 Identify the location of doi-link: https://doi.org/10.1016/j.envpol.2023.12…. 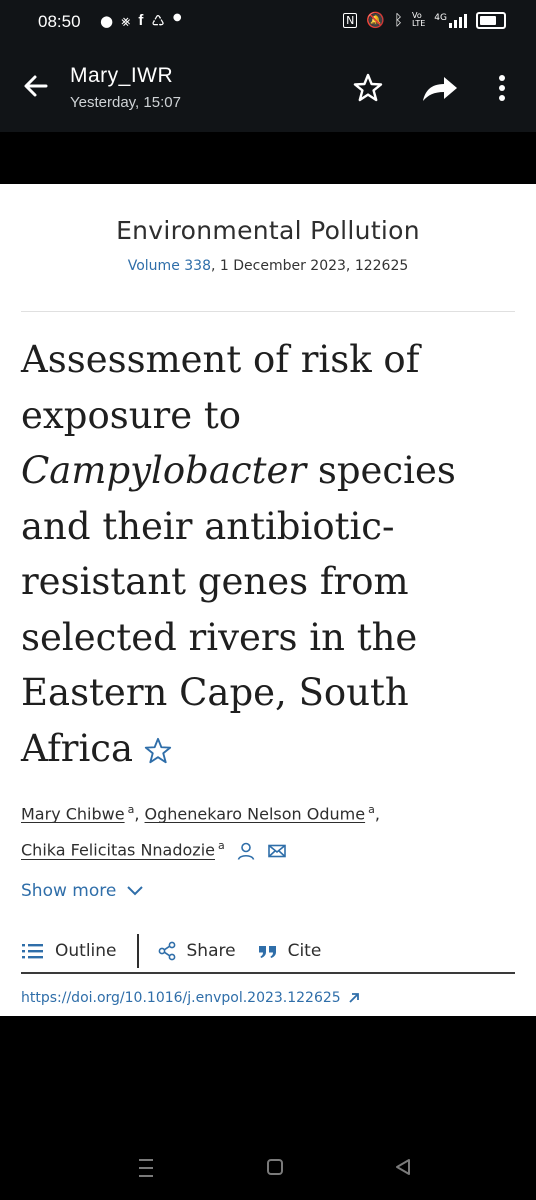
(191, 998).